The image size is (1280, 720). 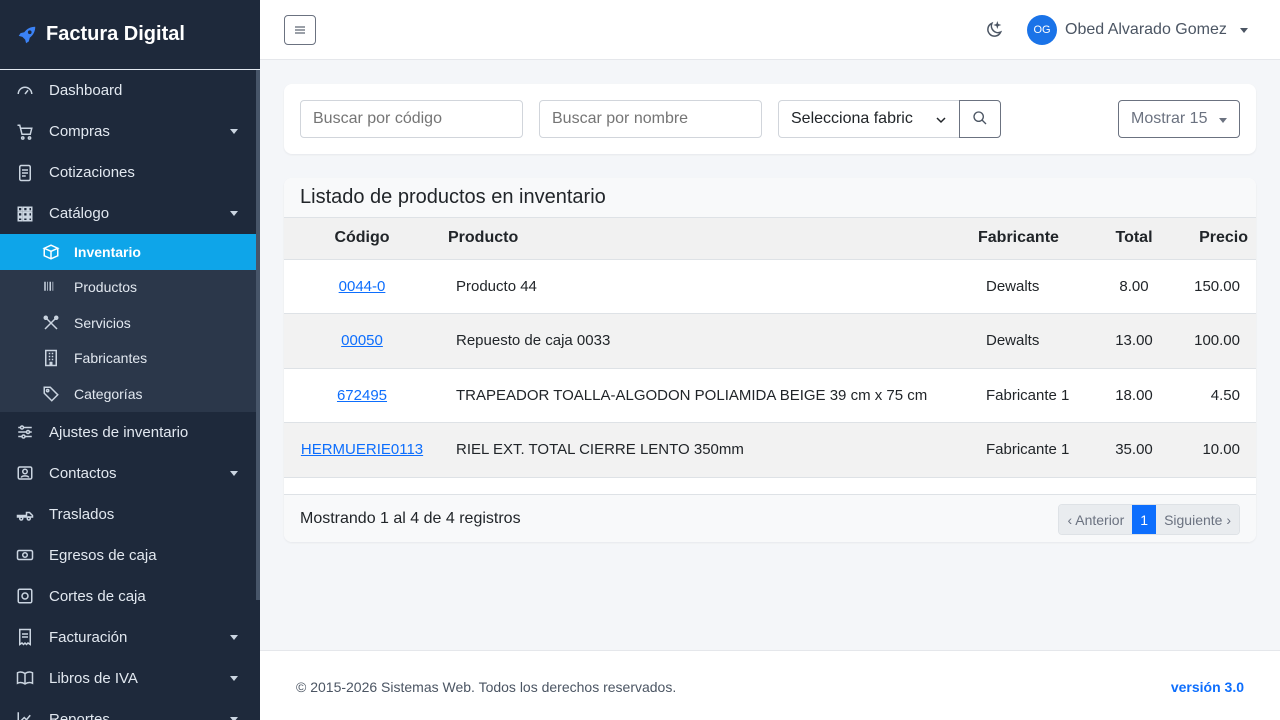 What do you see at coordinates (130, 288) in the screenshot?
I see `sidebar-item-productos: Productos` at bounding box center [130, 288].